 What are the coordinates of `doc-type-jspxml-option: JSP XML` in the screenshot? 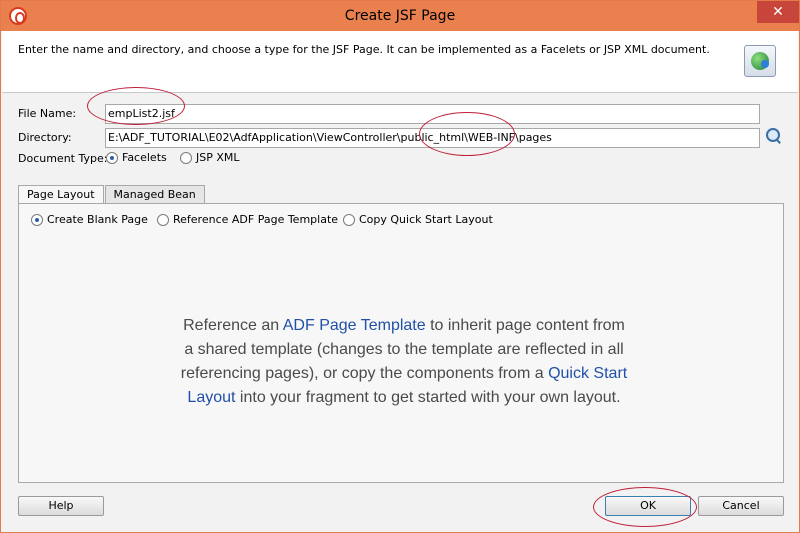 It's located at (210, 157).